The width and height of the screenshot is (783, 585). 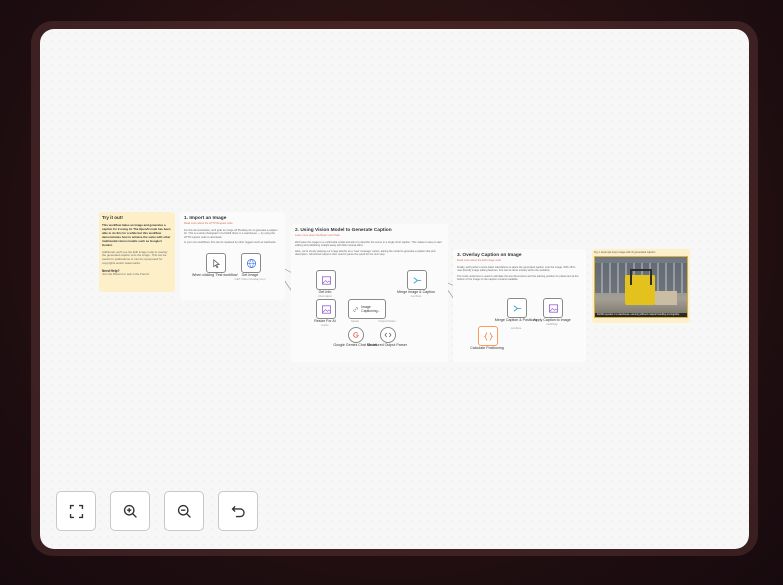 I want to click on get-image-node, so click(x=251, y=263).